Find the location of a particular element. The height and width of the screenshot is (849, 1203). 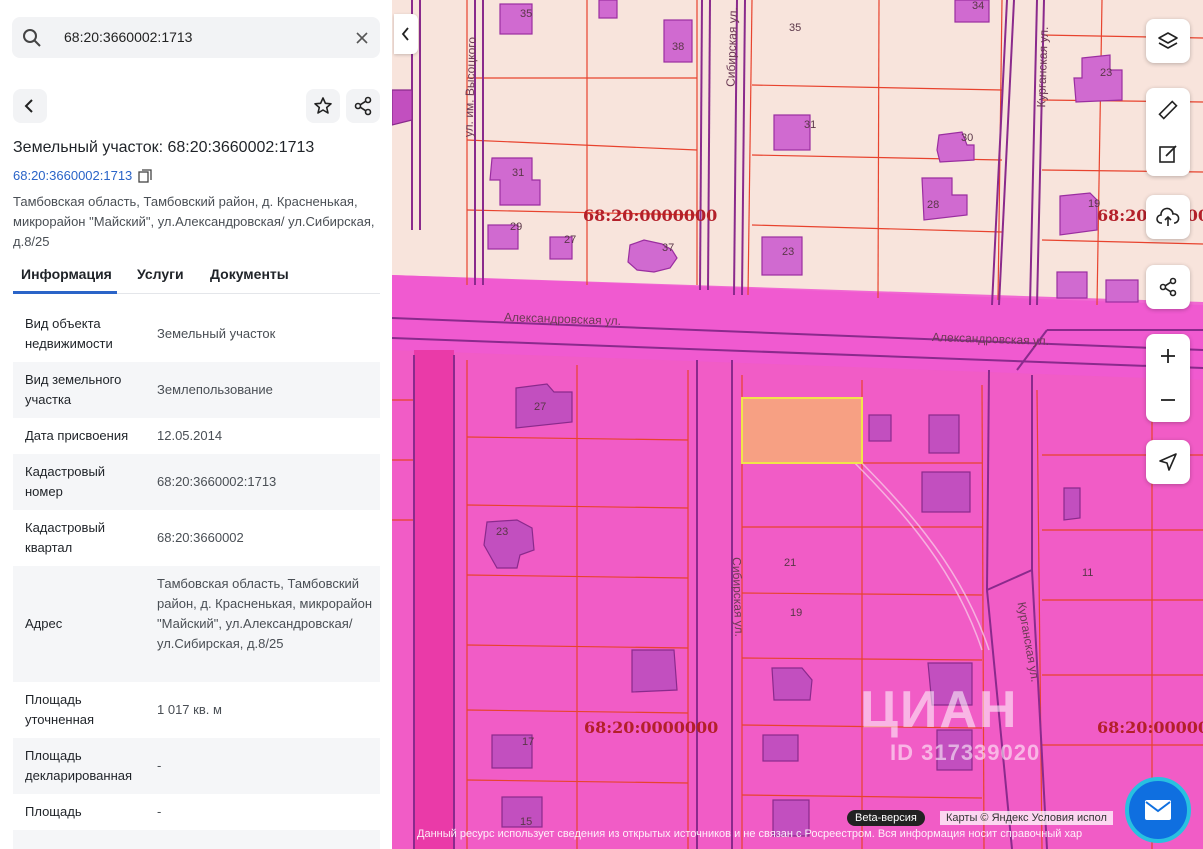

info-key: Площадь уточненная is located at coordinates (60, 709).